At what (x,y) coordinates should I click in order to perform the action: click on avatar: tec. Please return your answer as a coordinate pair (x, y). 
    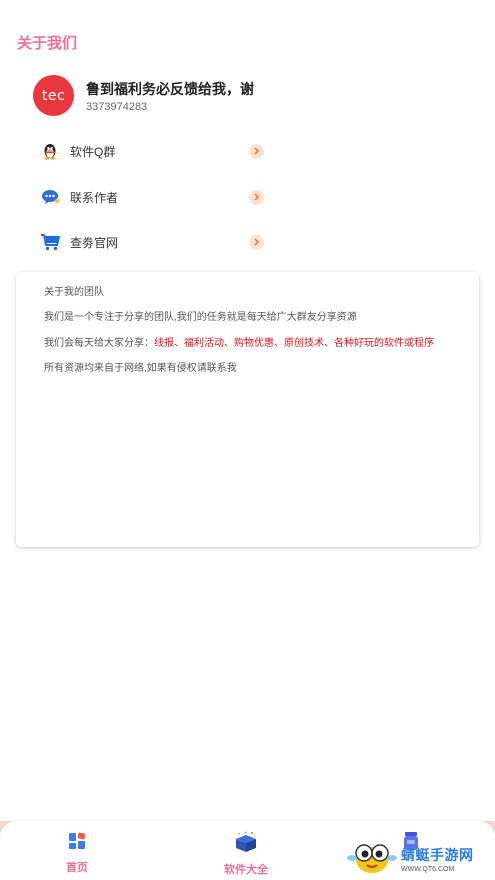
    Looking at the image, I should click on (53, 95).